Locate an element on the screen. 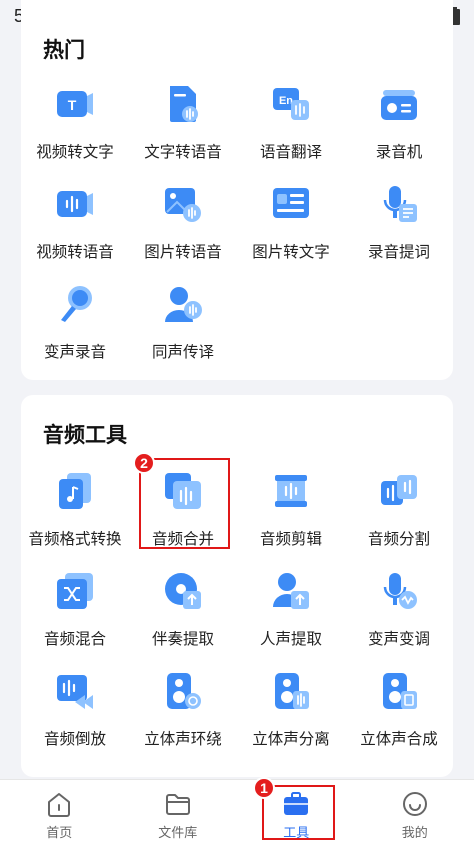 This screenshot has height=842, width=474. section-title: 热门 is located at coordinates (64, 50).